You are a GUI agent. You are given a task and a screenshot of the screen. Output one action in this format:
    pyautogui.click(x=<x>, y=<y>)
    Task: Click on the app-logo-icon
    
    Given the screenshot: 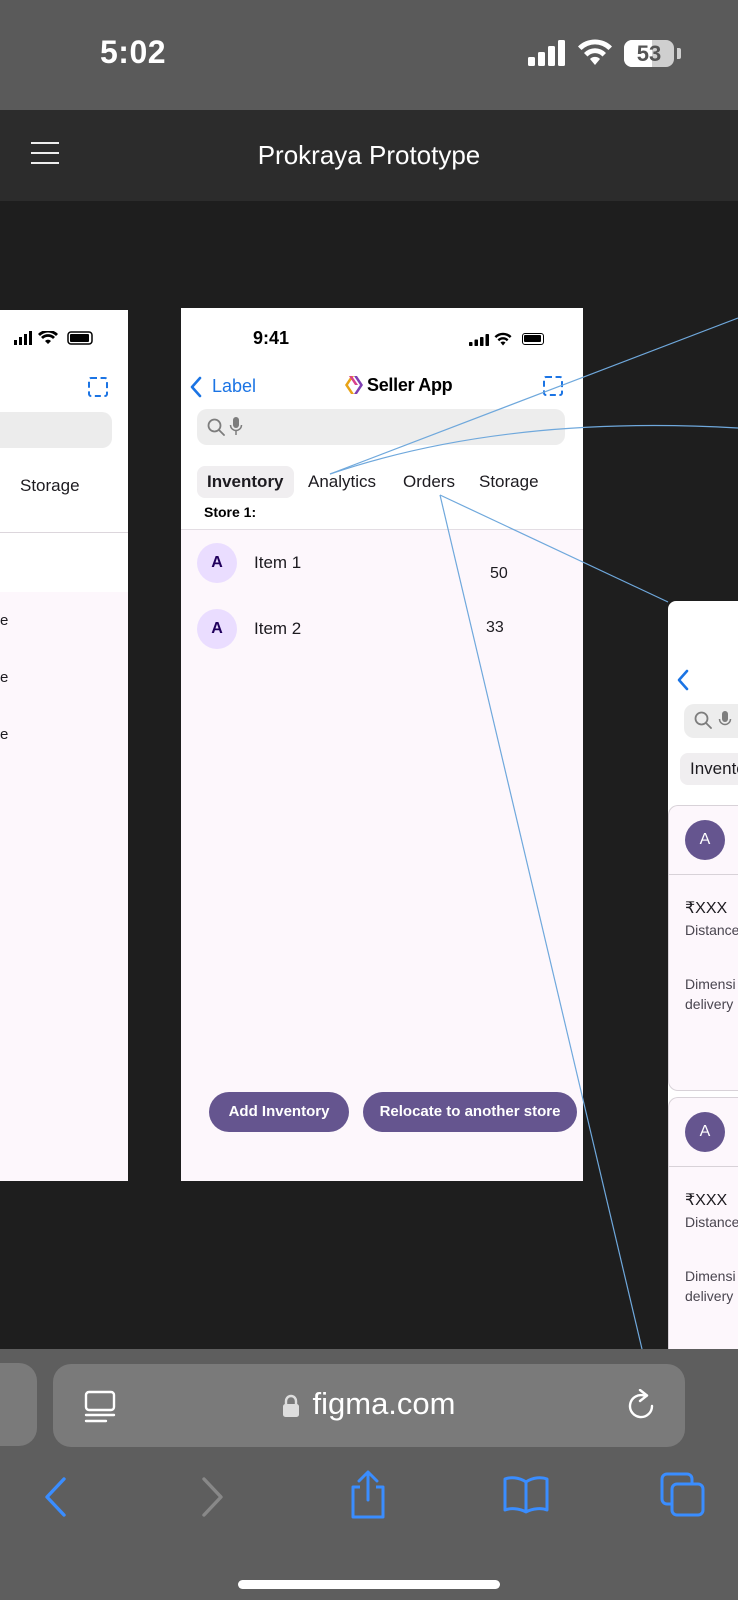 What is the action you would take?
    pyautogui.click(x=354, y=385)
    